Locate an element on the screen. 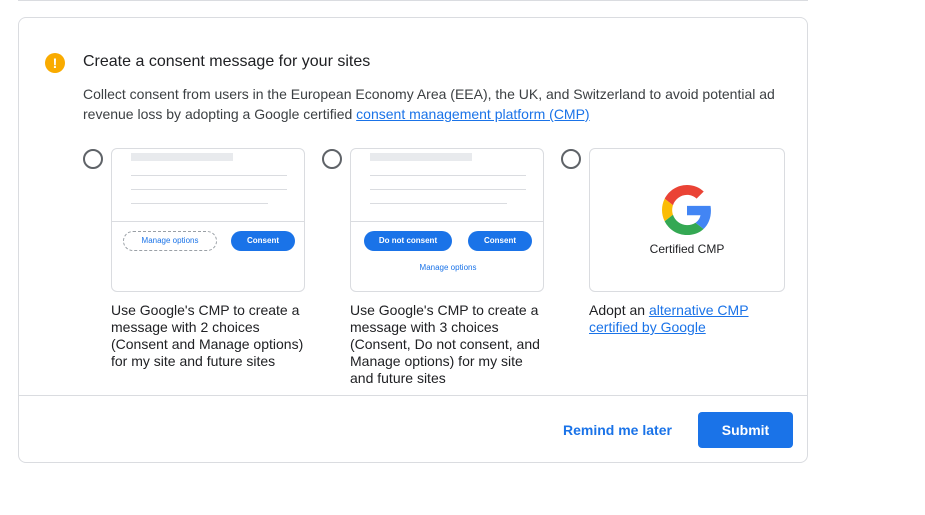  top-divider is located at coordinates (413, 0).